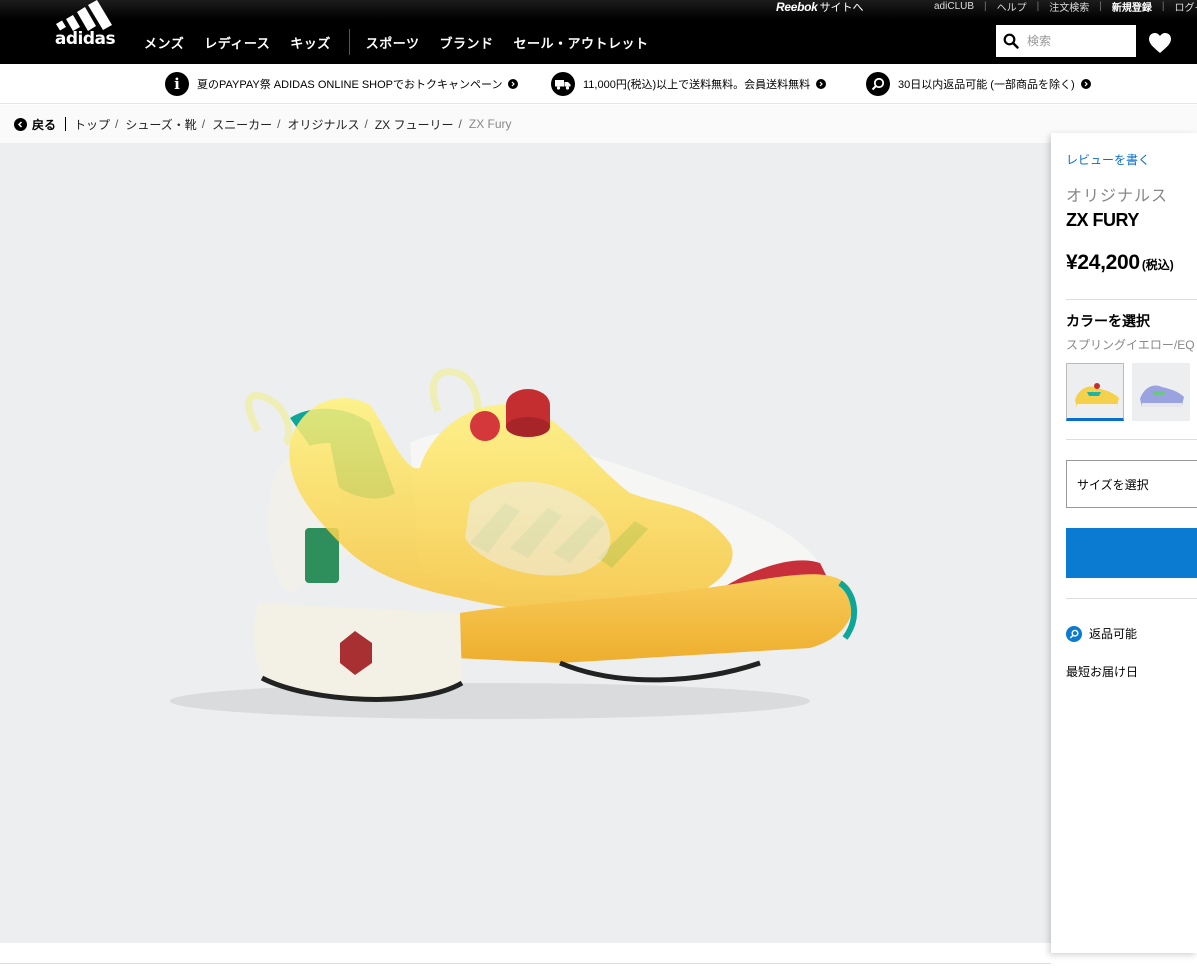  I want to click on nav-item-kids: キッズ, so click(310, 42).